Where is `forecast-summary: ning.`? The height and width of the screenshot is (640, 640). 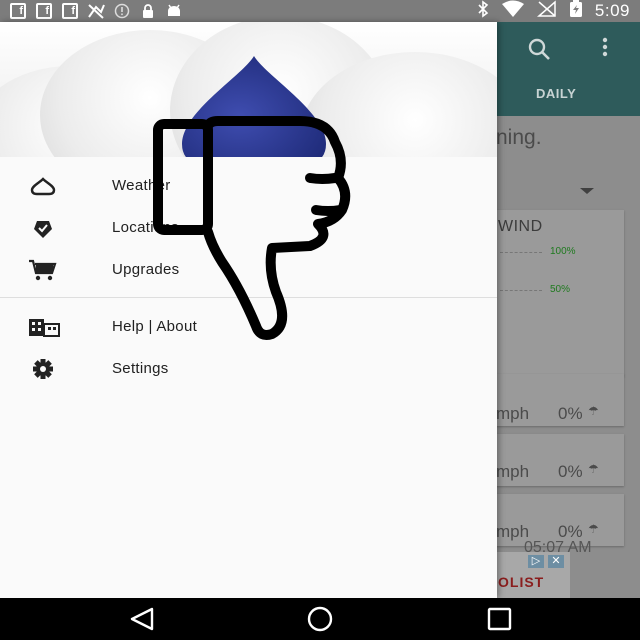 forecast-summary: ning. is located at coordinates (519, 137).